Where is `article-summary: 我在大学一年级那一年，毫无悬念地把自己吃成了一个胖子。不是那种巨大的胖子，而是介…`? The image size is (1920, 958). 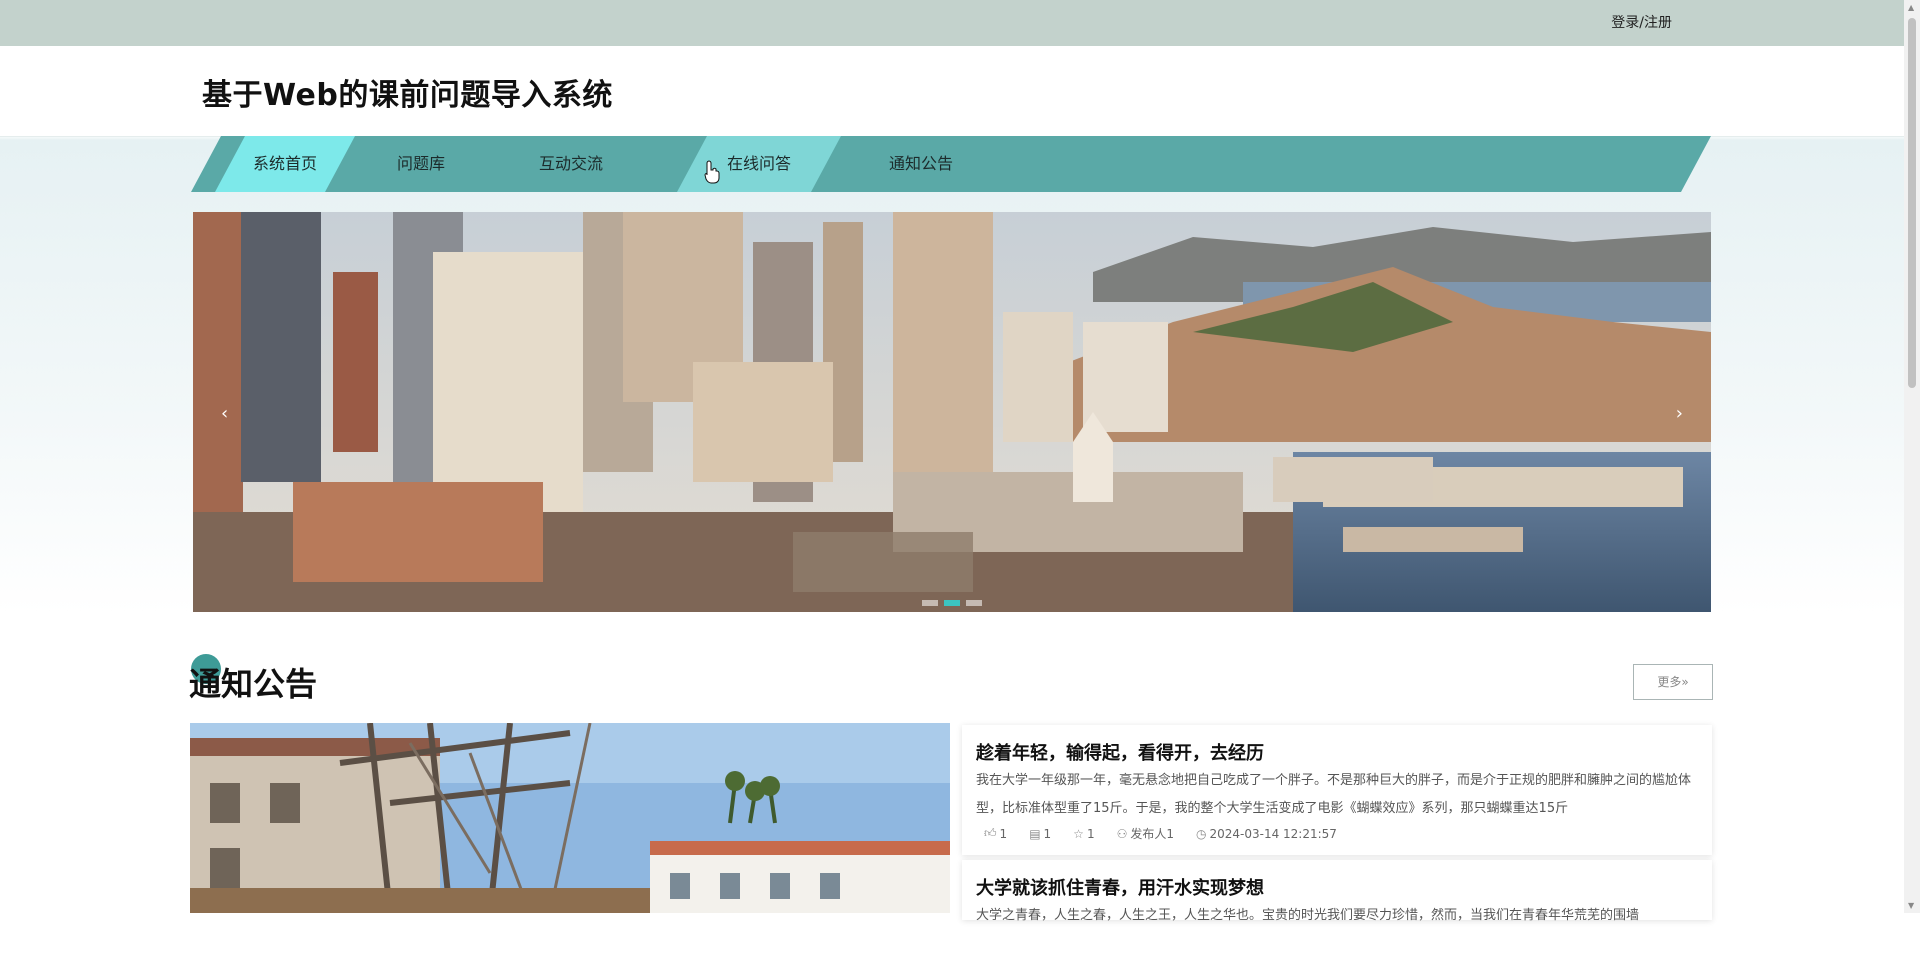
article-summary: 我在大学一年级那一年，毫无悬念地把自己吃成了一个胖子。不是那种巨大的胖子，而是介… is located at coordinates (1334, 794).